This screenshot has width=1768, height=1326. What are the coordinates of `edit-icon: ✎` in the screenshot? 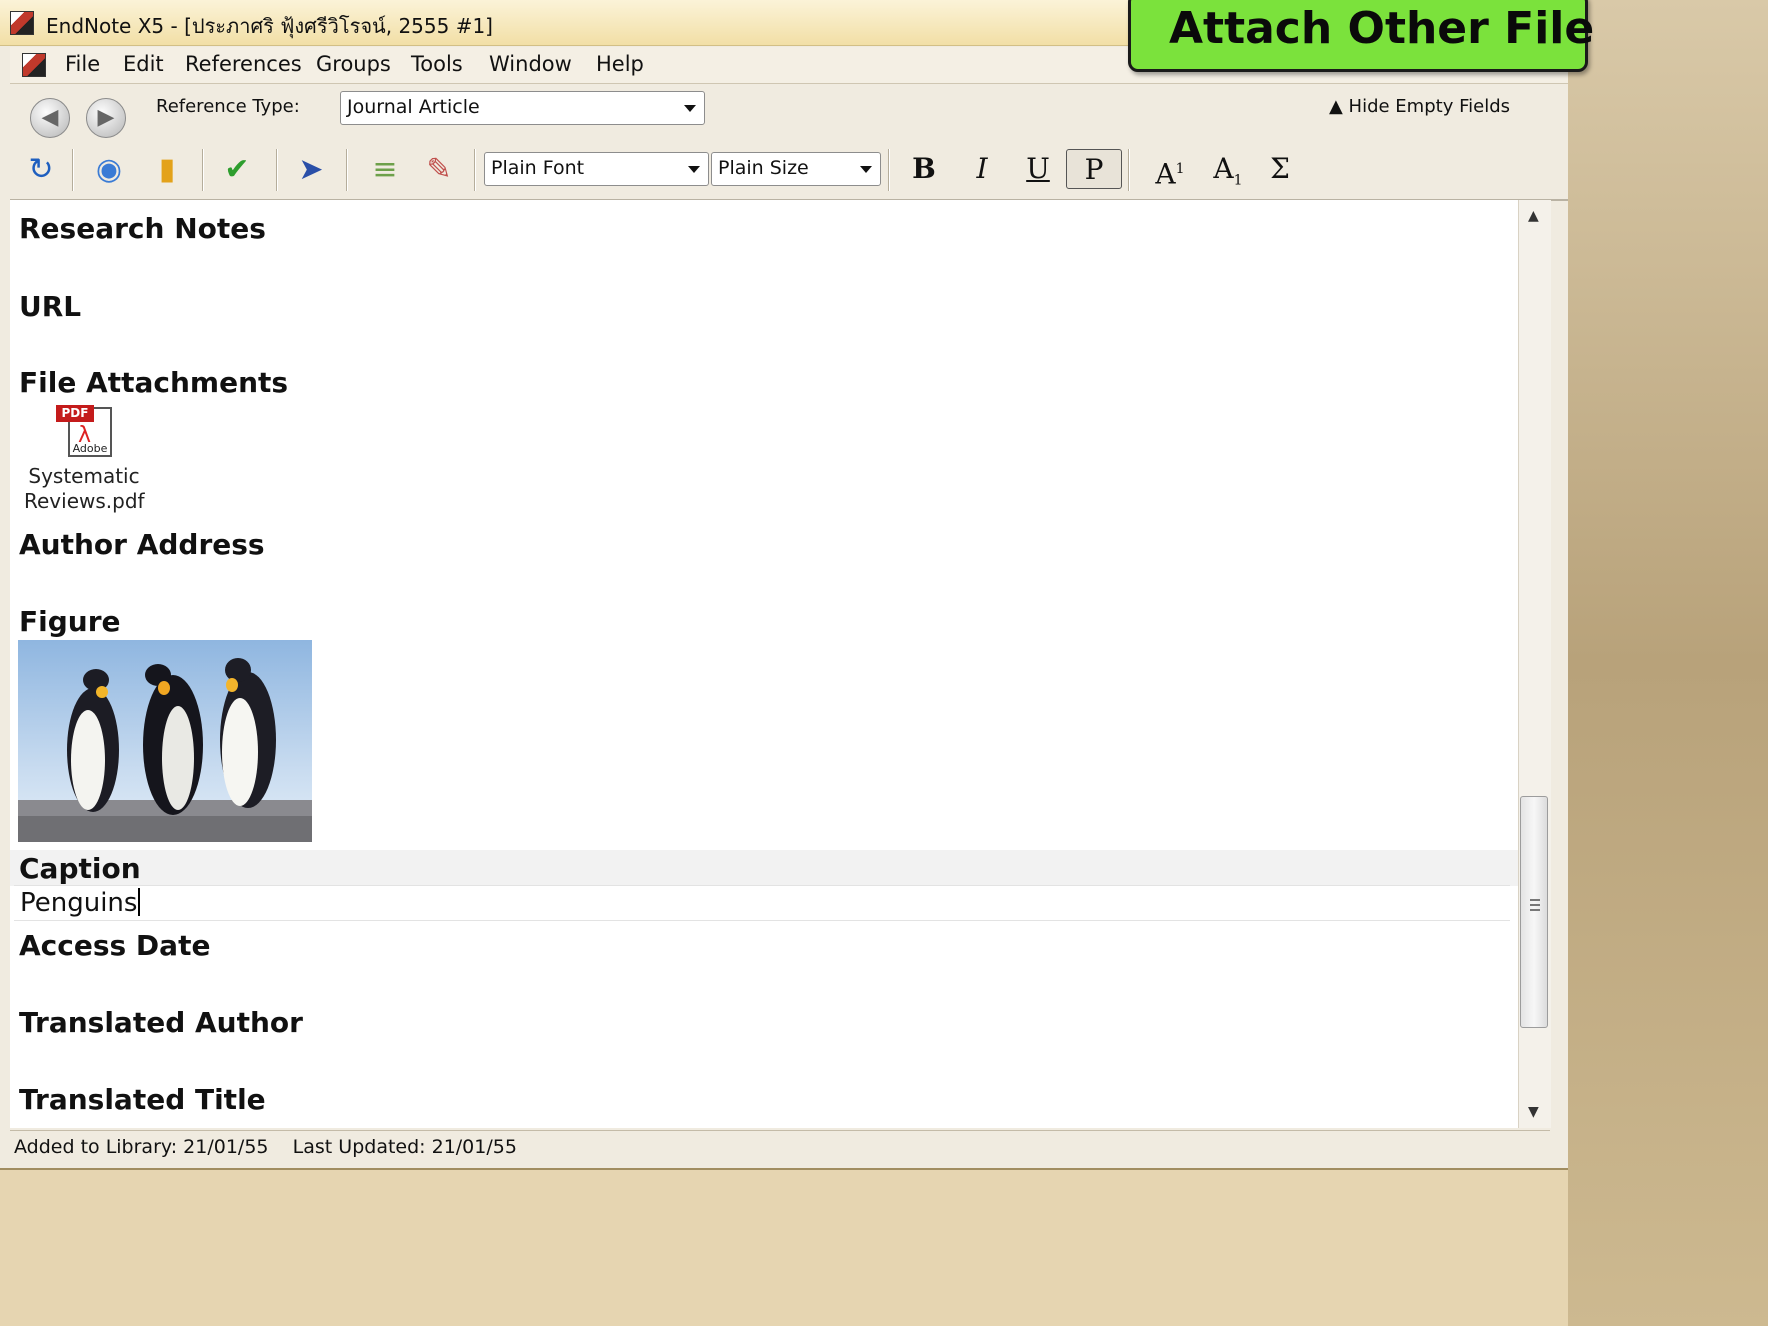 It's located at (439, 170).